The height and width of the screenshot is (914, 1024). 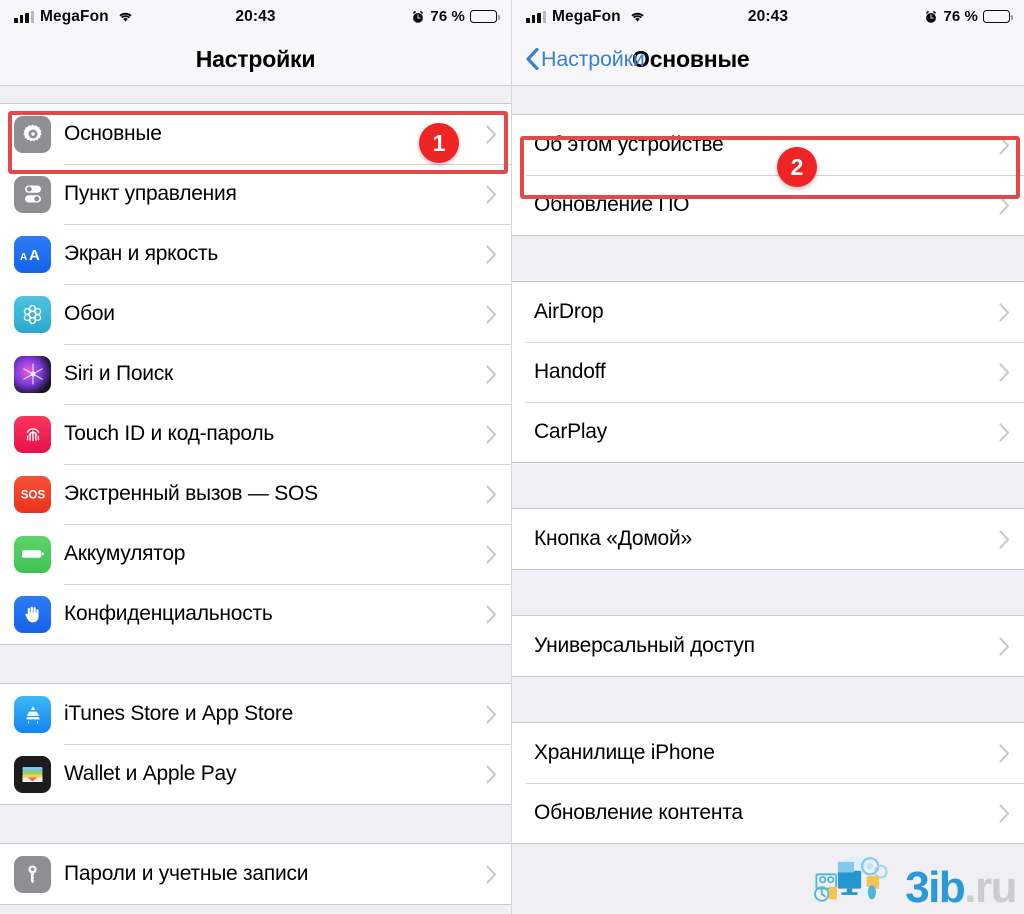 What do you see at coordinates (169, 433) in the screenshot?
I see `list-item-label: Touch ID и код-пароль` at bounding box center [169, 433].